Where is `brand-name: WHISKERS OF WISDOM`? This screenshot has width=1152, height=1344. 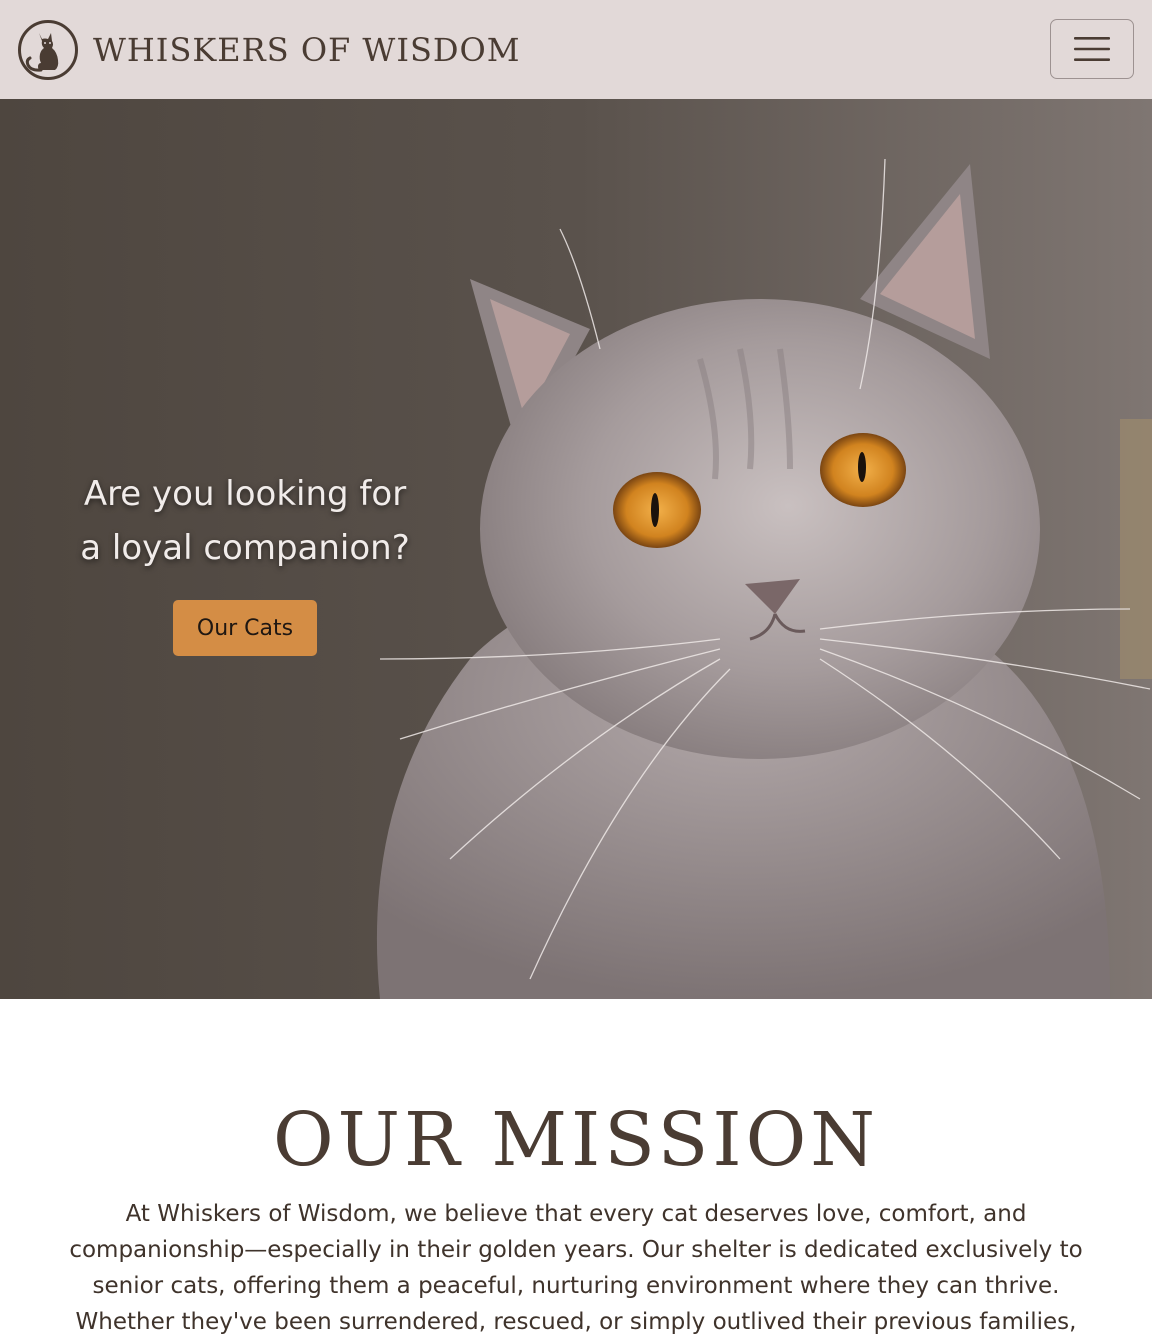 brand-name: WHISKERS OF WISDOM is located at coordinates (307, 50).